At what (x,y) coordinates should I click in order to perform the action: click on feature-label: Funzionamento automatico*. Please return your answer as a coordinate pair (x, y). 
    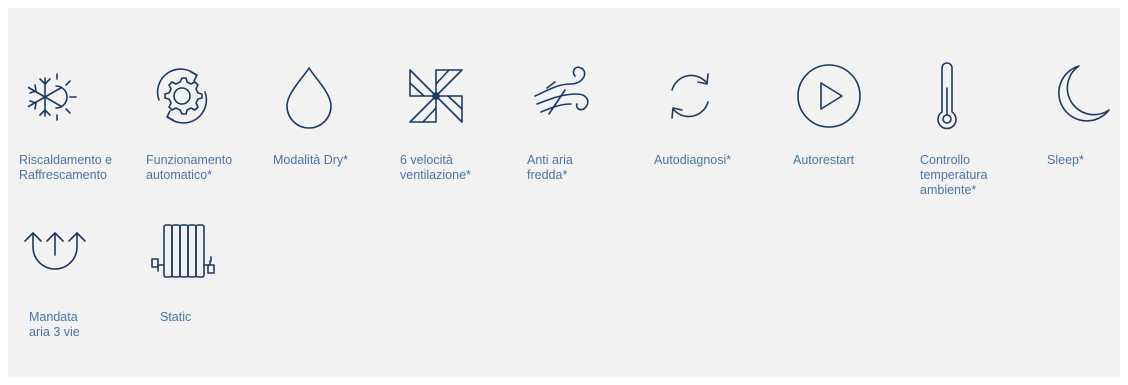
    Looking at the image, I should click on (189, 167).